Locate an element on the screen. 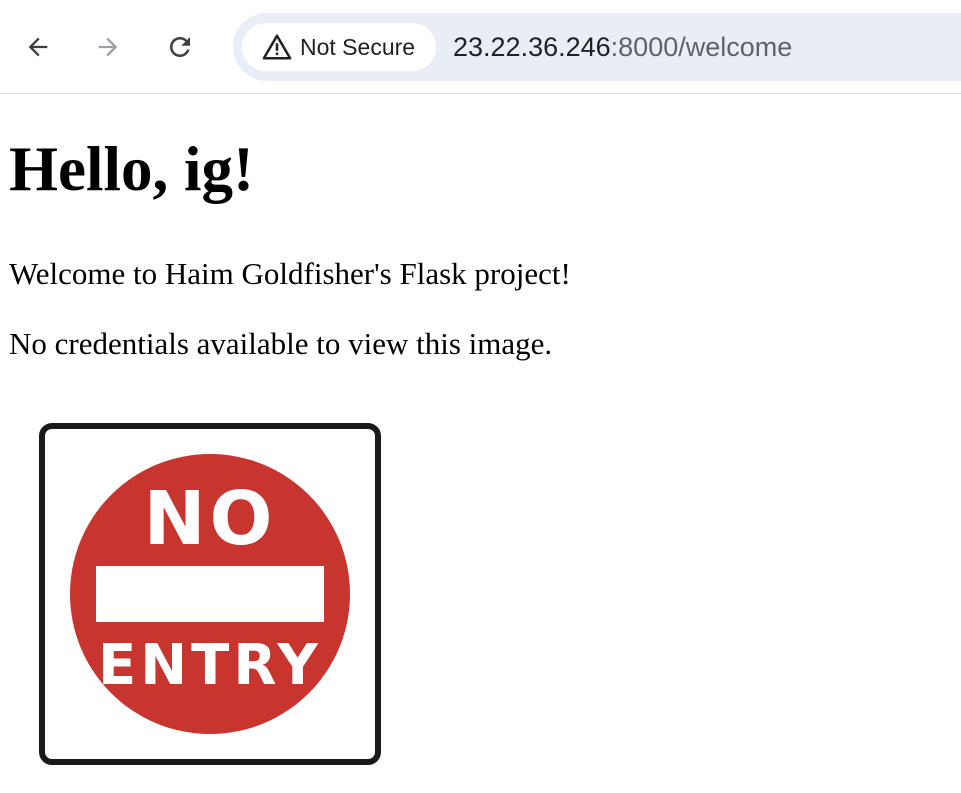 This screenshot has width=961, height=793. security-label: Not Secure is located at coordinates (358, 46).